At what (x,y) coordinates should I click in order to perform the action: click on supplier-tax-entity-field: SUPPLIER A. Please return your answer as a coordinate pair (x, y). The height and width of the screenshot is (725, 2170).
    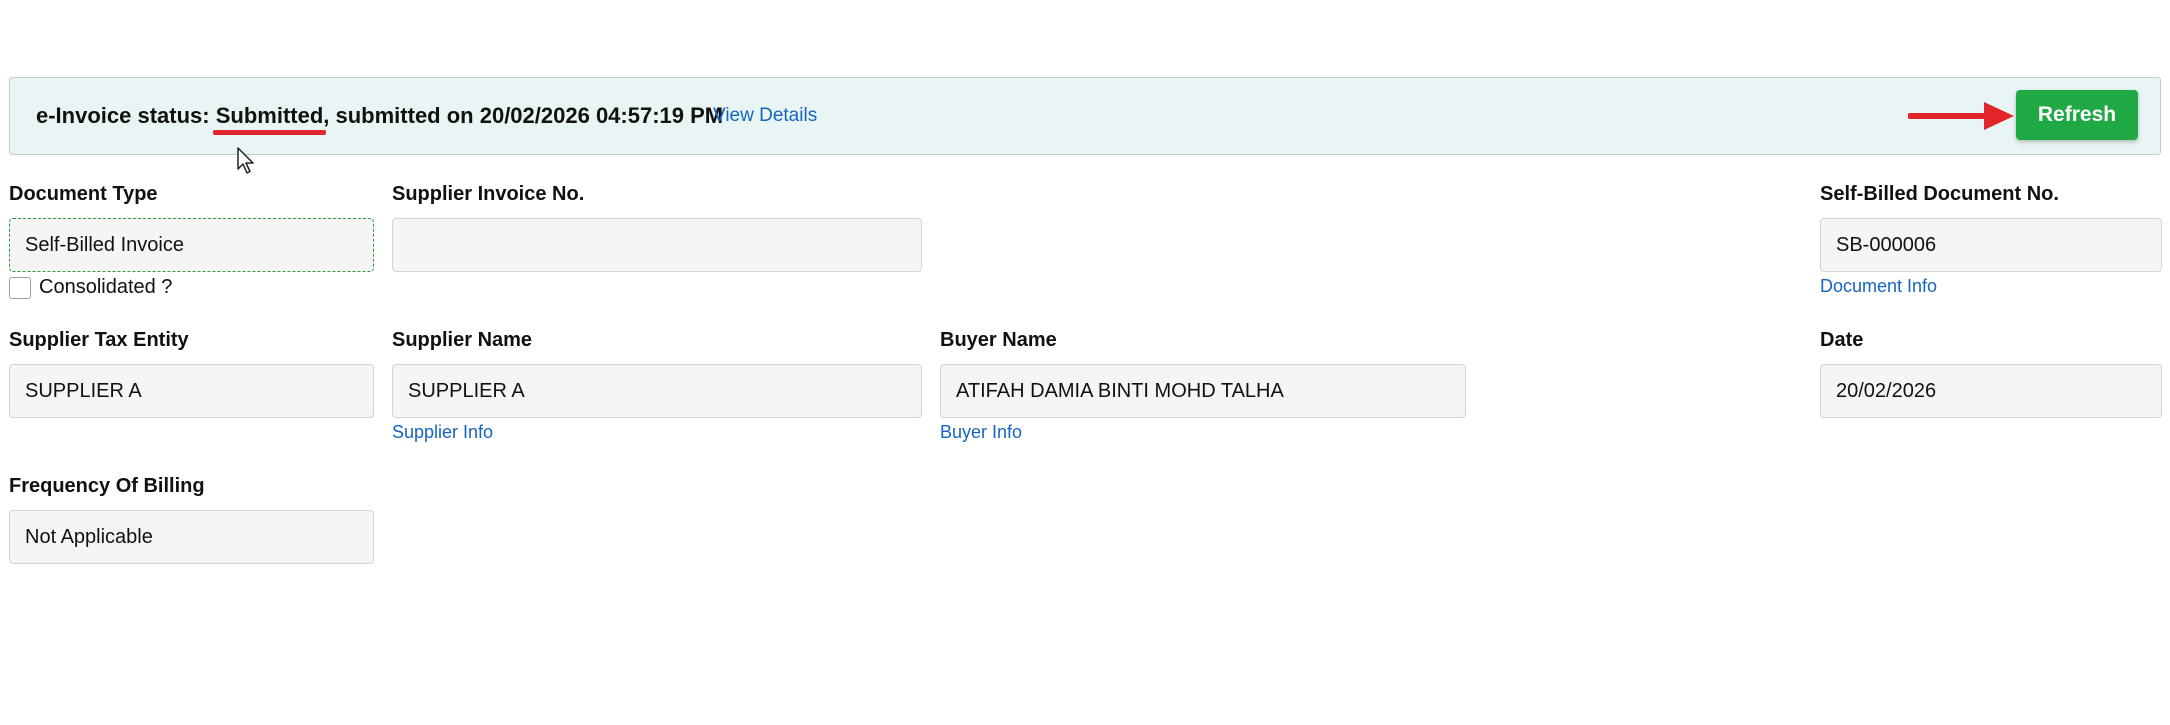
    Looking at the image, I should click on (191, 391).